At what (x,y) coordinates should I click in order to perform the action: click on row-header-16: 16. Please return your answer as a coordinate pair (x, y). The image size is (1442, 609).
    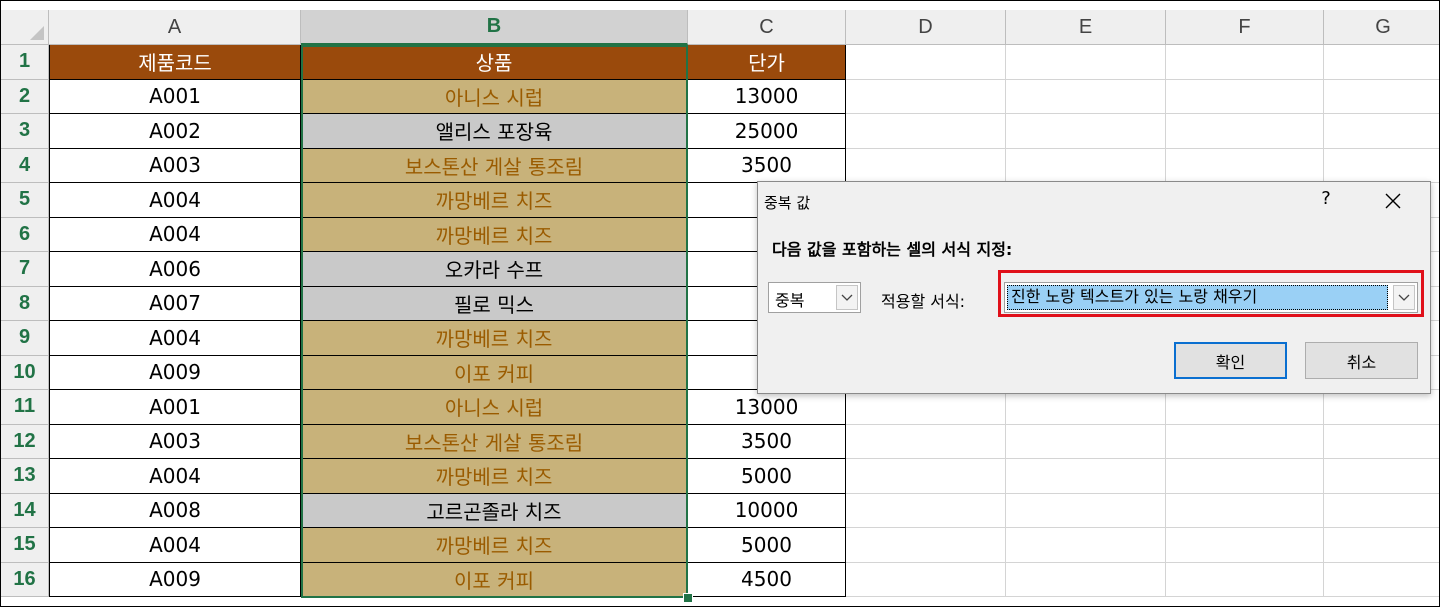
    Looking at the image, I should click on (25, 579).